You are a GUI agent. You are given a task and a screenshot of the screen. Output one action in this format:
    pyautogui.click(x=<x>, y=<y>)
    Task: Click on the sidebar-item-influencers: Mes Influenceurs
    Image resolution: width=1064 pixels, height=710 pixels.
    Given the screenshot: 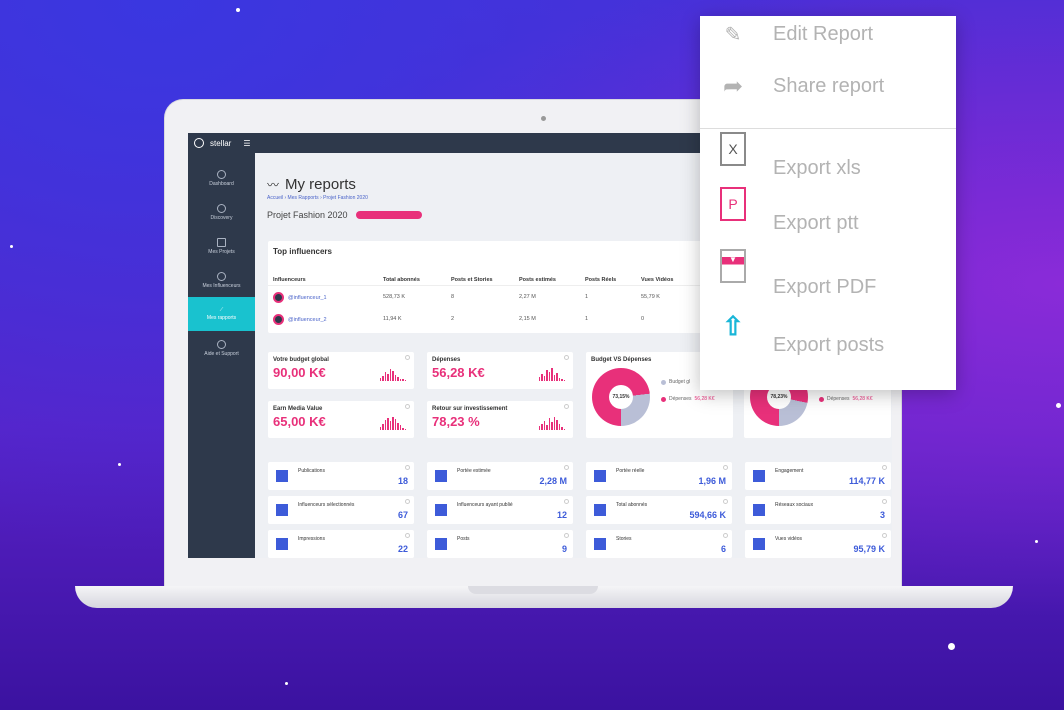 What is the action you would take?
    pyautogui.click(x=221, y=280)
    